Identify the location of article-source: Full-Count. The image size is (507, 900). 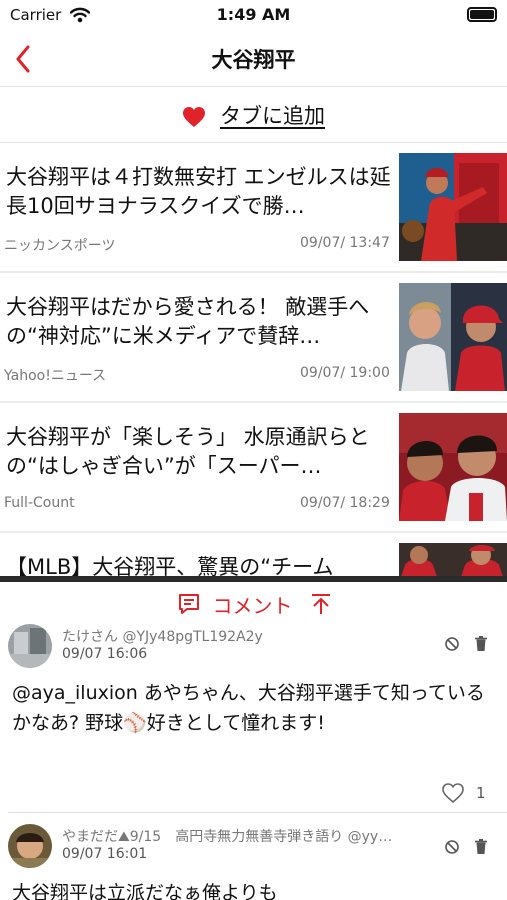
(39, 503).